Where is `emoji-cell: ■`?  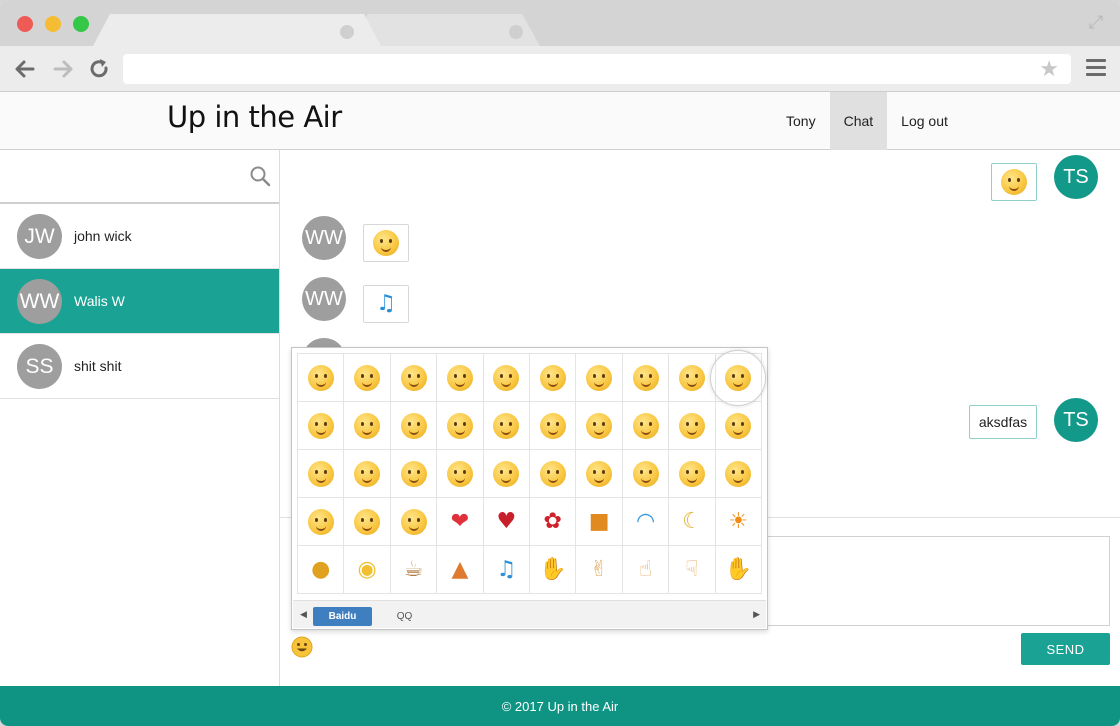
emoji-cell: ■ is located at coordinates (599, 522).